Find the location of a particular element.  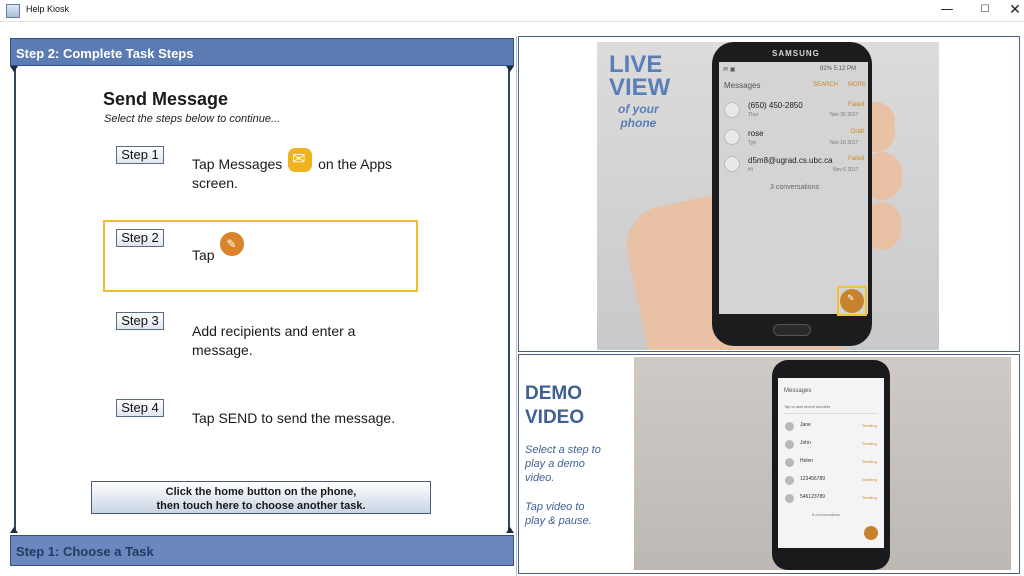

conversation-preview: Hi is located at coordinates (750, 170).